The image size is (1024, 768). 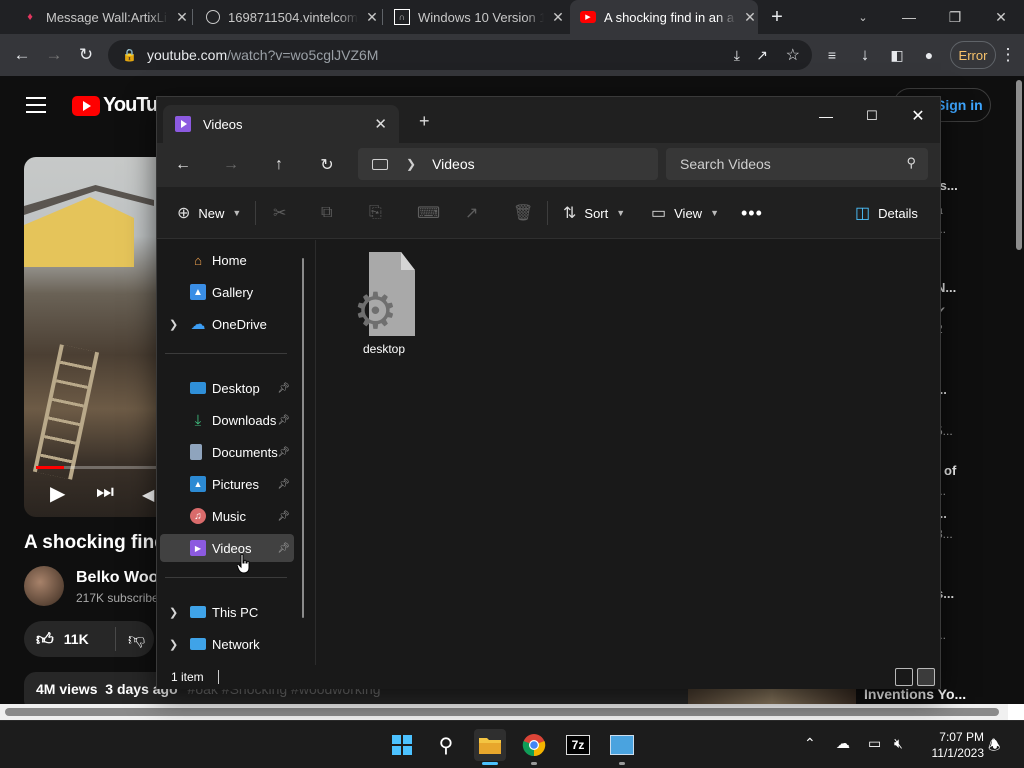 I want to click on view-button: ▭ View ▼, so click(x=685, y=213).